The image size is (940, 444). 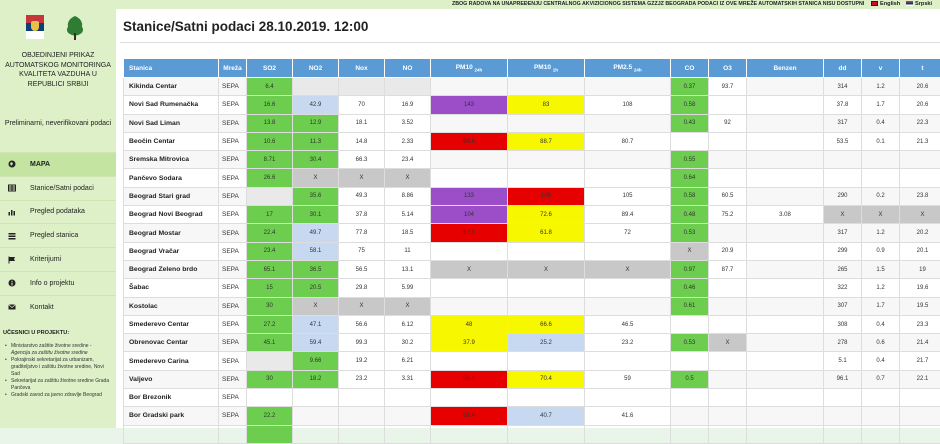 What do you see at coordinates (58, 164) in the screenshot?
I see `nav-item-mapa: MAPA` at bounding box center [58, 164].